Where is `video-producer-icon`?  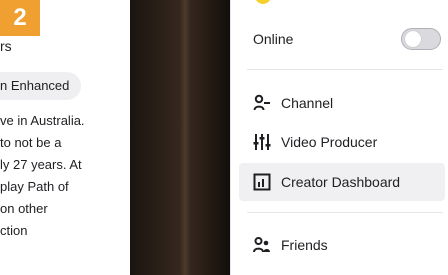 video-producer-icon is located at coordinates (262, 142).